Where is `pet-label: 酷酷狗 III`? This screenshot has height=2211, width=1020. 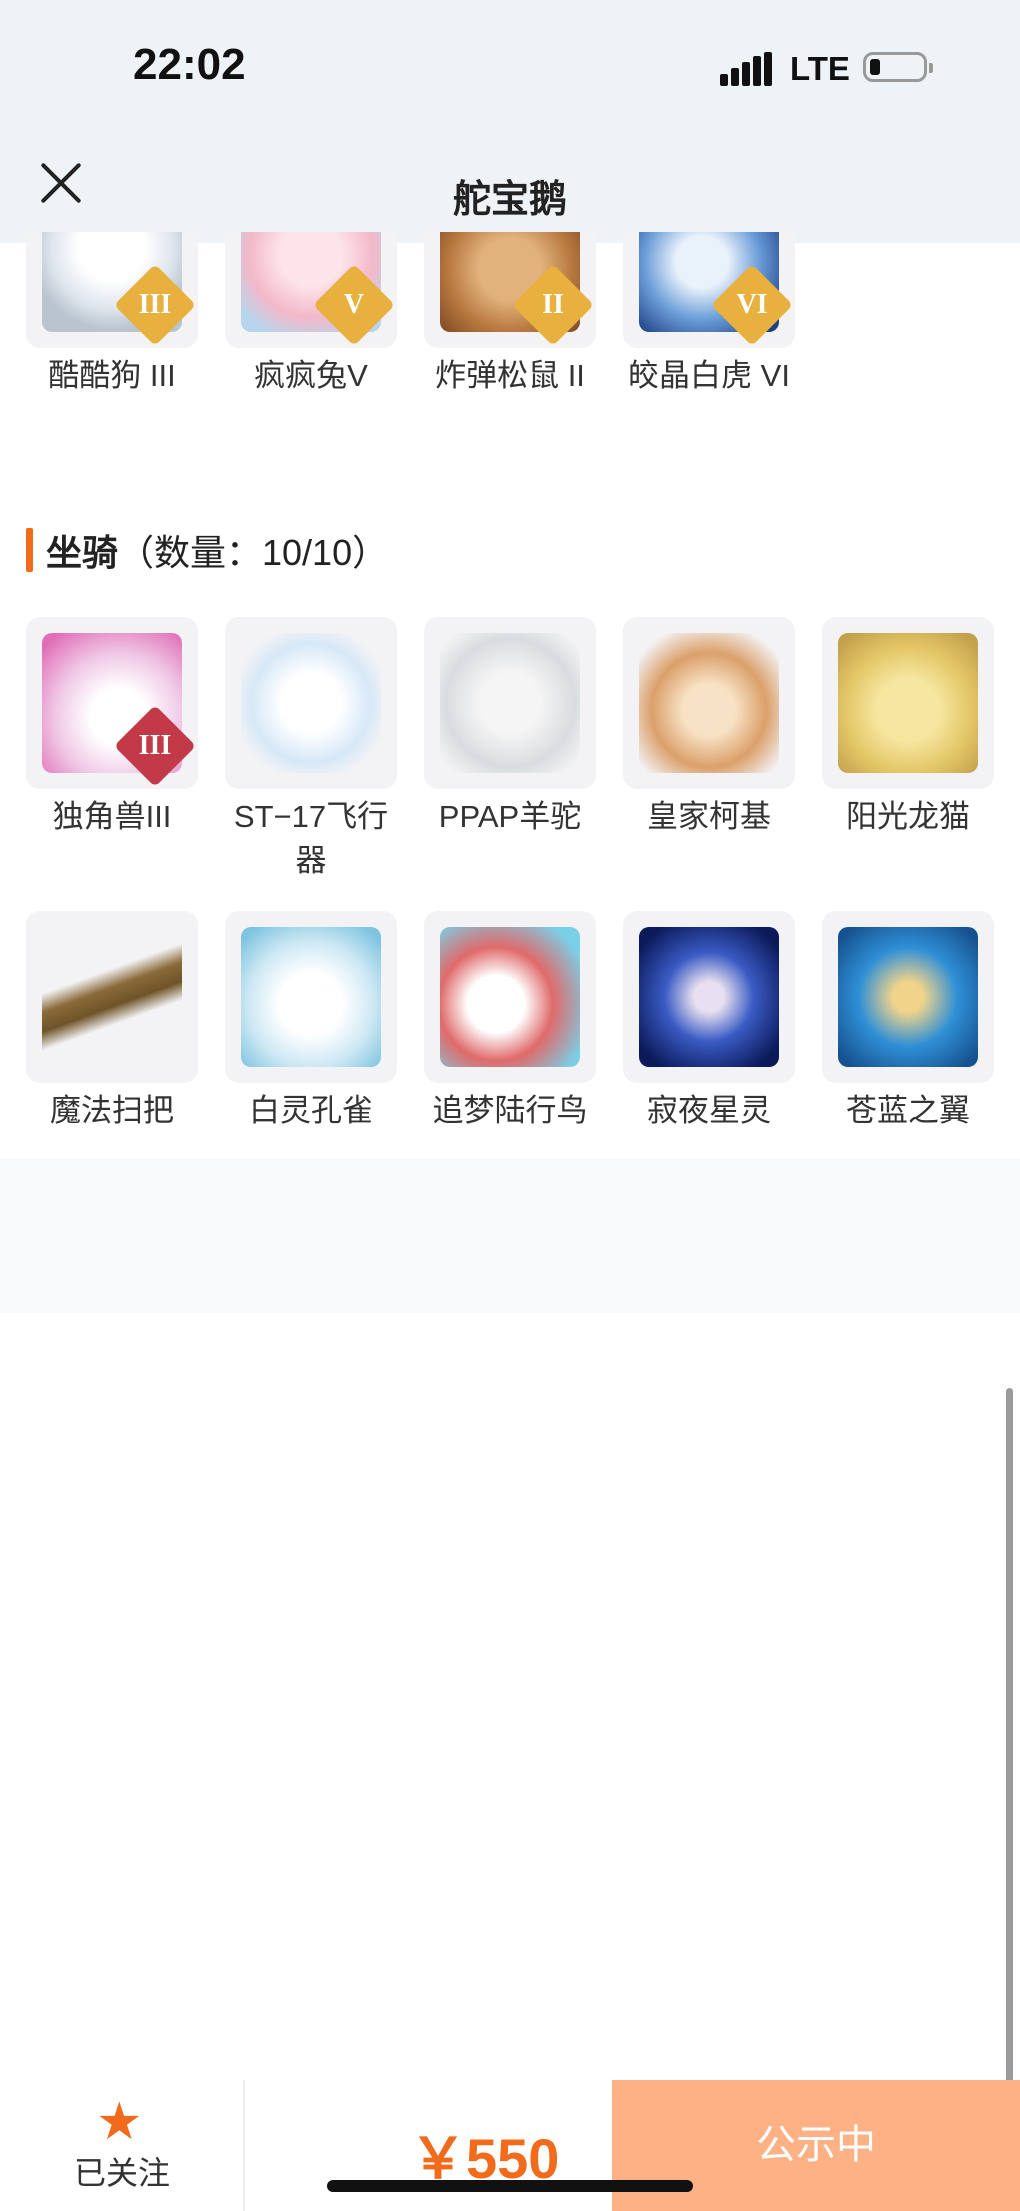
pet-label: 酷酷狗 III is located at coordinates (112, 375).